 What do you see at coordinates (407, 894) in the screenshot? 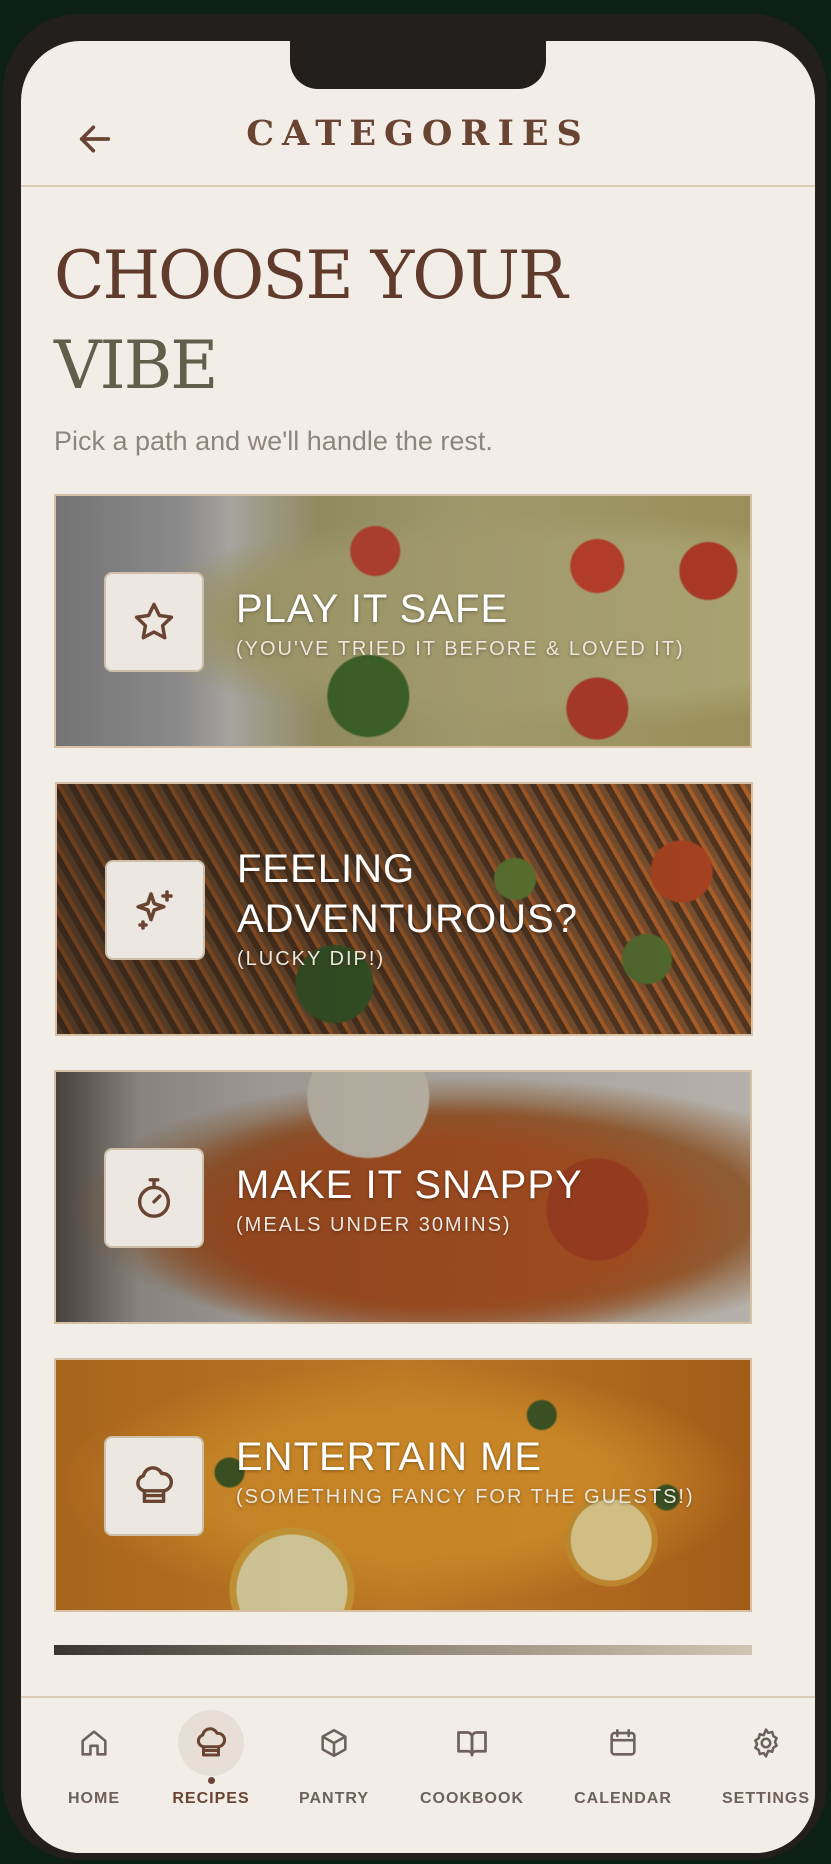
I see `card-title: FEELING ADVENTUROUS?` at bounding box center [407, 894].